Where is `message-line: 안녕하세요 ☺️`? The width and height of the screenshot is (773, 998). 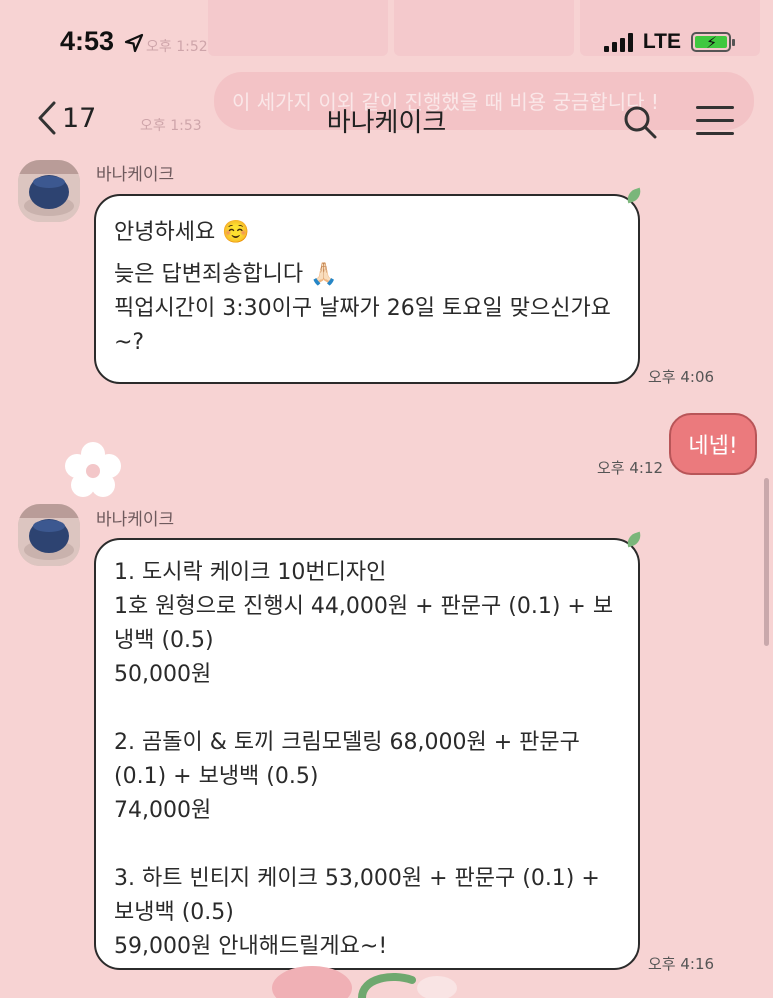 message-line: 안녕하세요 ☺️ is located at coordinates (182, 232).